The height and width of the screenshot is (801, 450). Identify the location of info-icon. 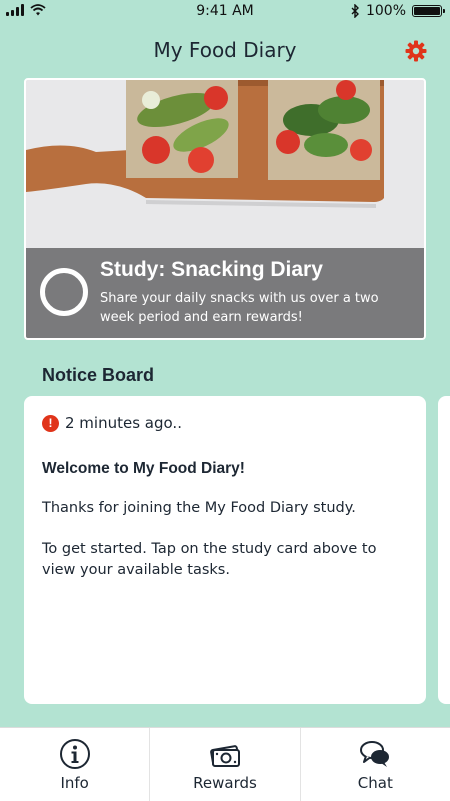
(74, 753).